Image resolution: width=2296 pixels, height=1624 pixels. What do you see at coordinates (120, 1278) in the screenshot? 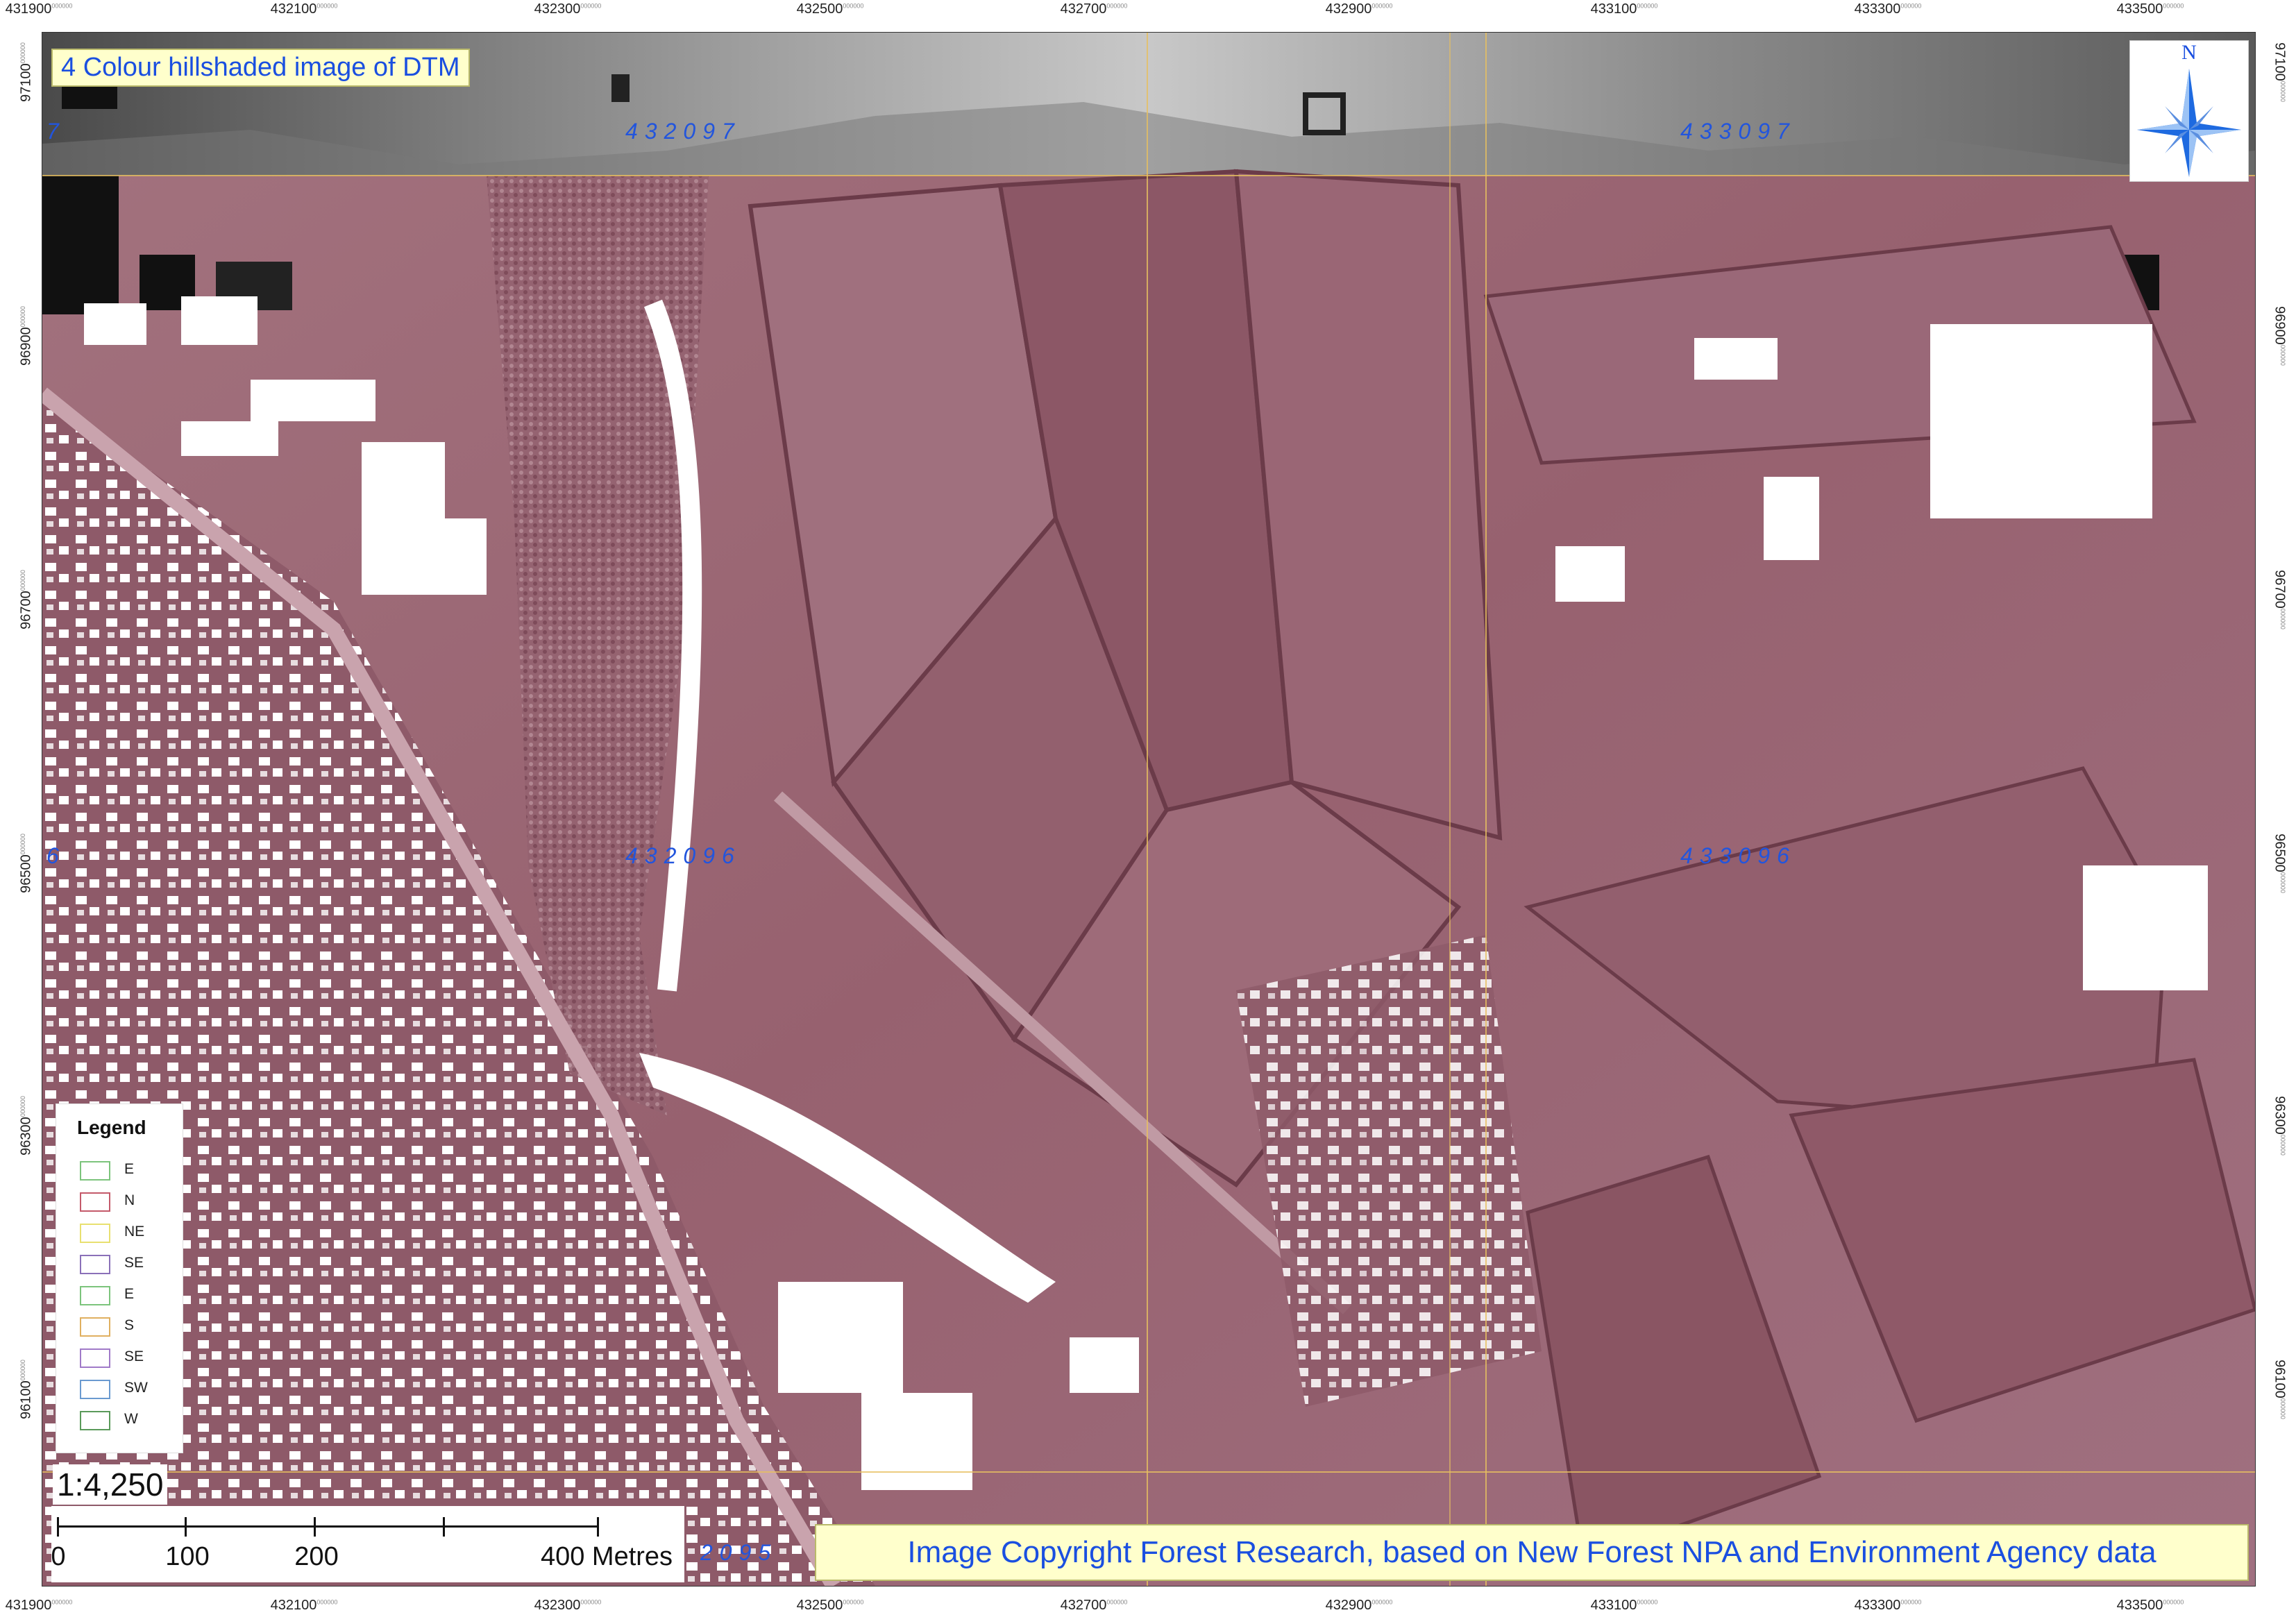
I see `legend: Legend E N NE SE E S SE SW W` at bounding box center [120, 1278].